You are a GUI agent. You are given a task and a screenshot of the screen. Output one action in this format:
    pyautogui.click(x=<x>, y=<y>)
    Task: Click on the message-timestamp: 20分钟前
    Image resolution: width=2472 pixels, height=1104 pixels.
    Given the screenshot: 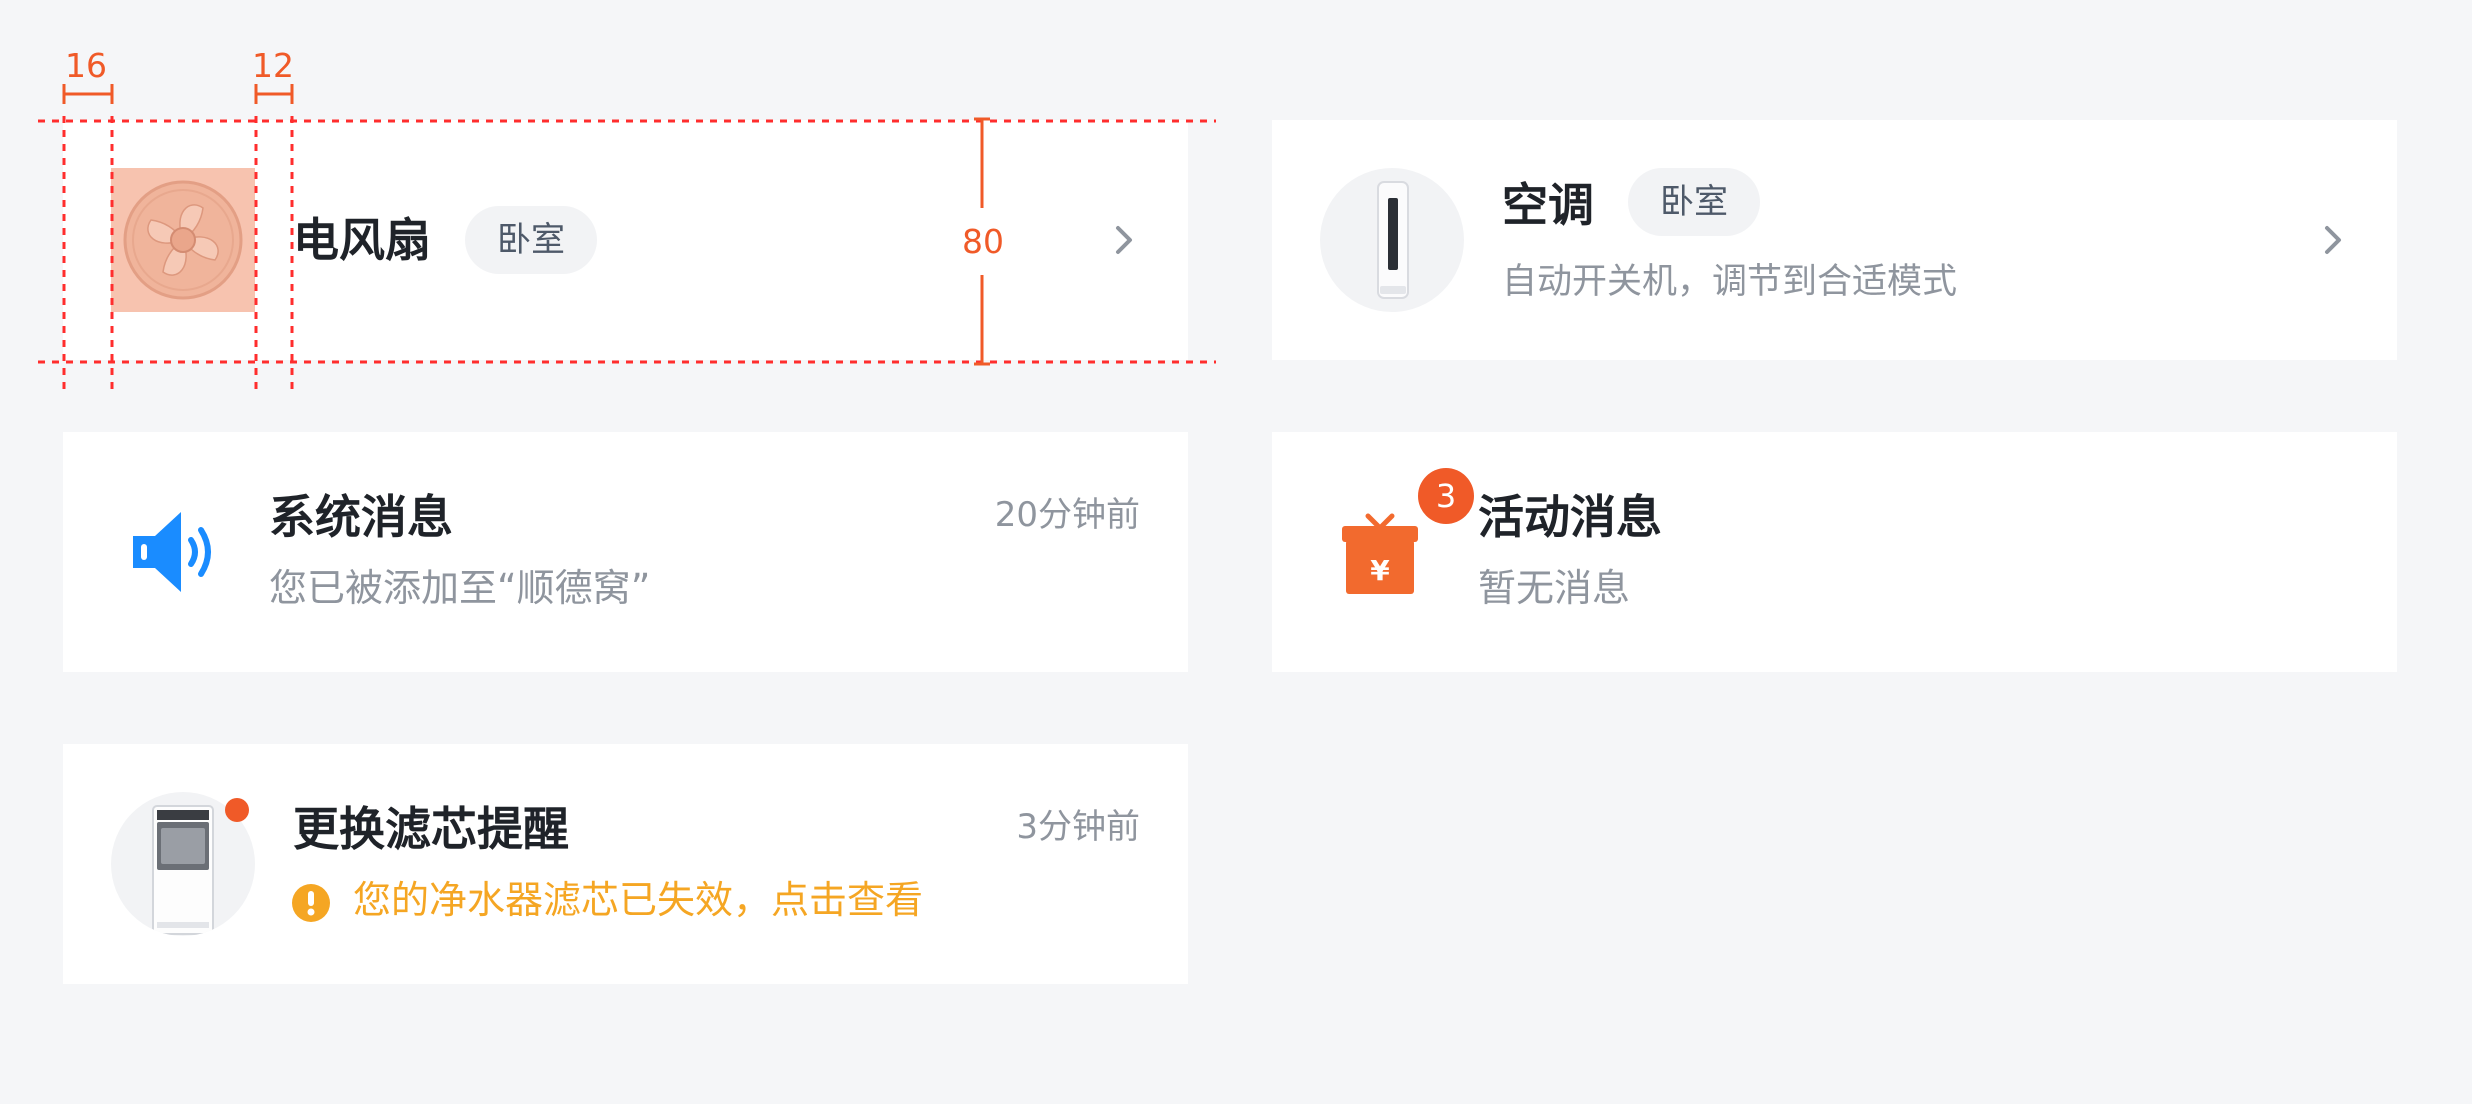 What is the action you would take?
    pyautogui.click(x=1067, y=515)
    